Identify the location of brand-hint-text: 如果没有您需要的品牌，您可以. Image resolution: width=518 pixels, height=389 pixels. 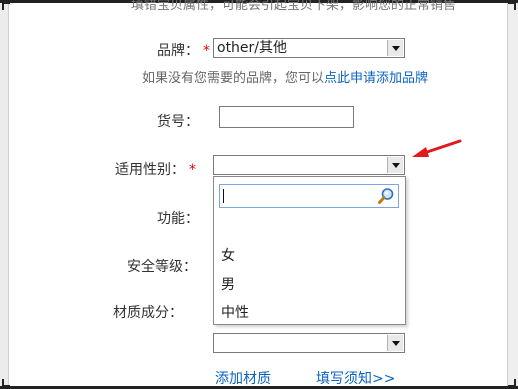
(233, 78).